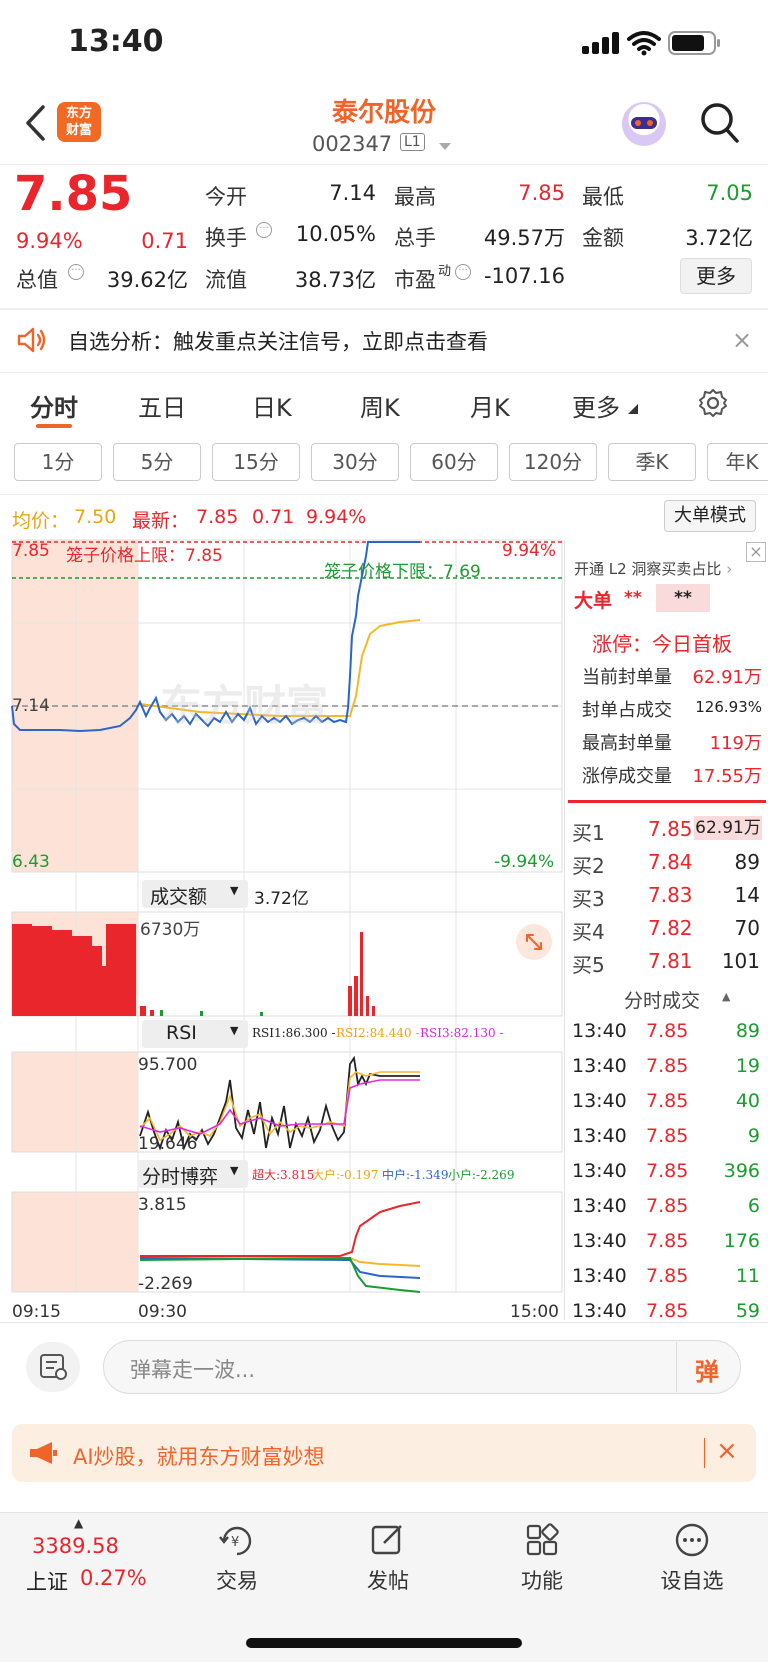 The image size is (768, 1662). What do you see at coordinates (49, 241) in the screenshot?
I see `change-pct: 9.94%` at bounding box center [49, 241].